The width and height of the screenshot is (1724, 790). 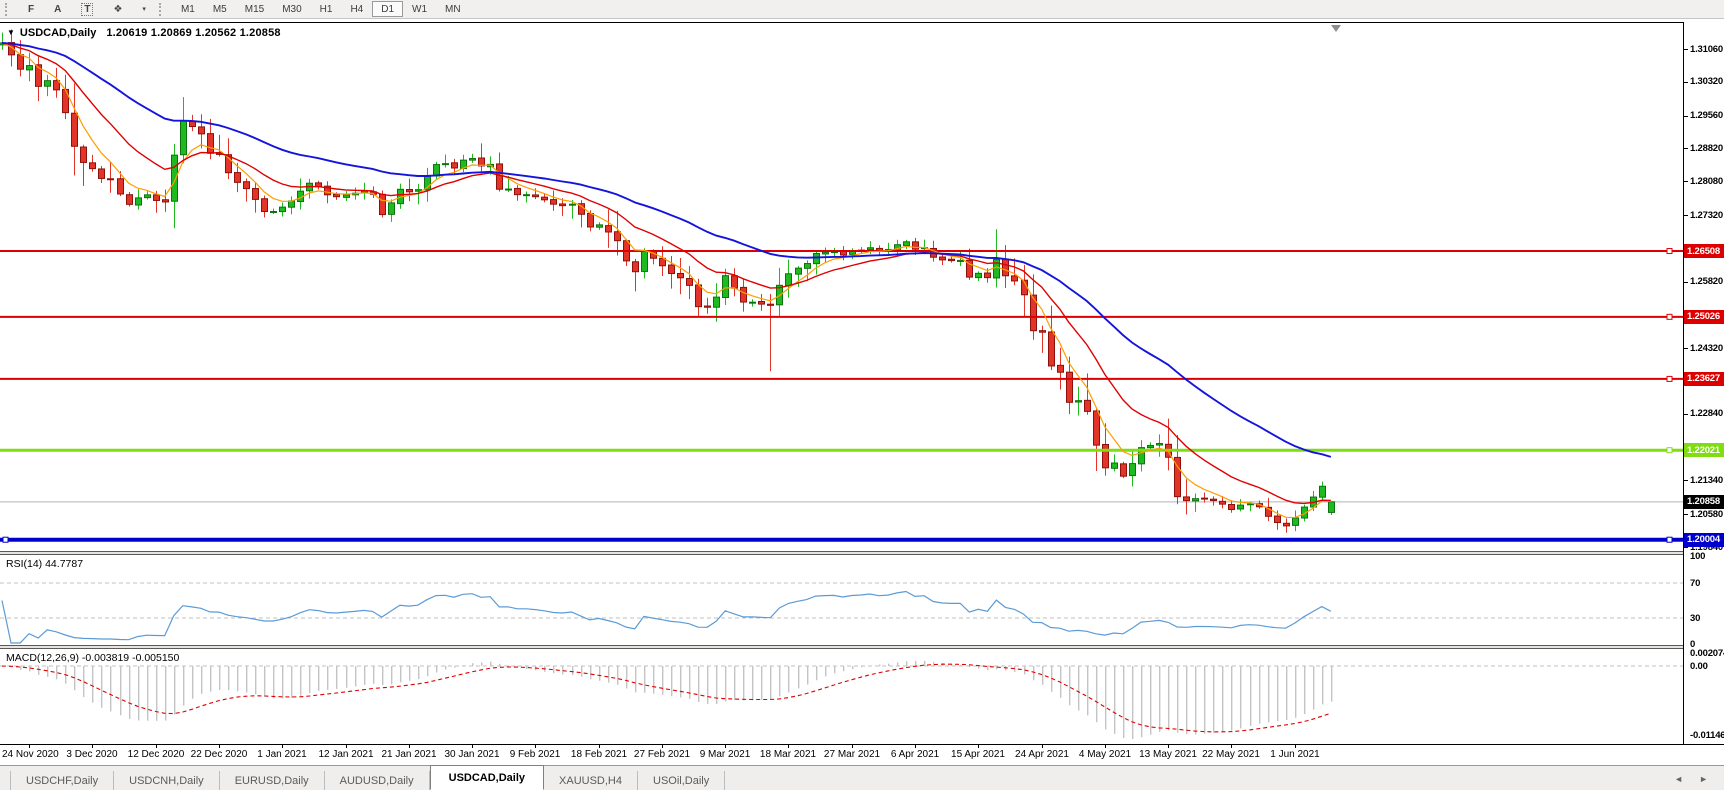 I want to click on timeframe-button-h4: H4, so click(x=356, y=9).